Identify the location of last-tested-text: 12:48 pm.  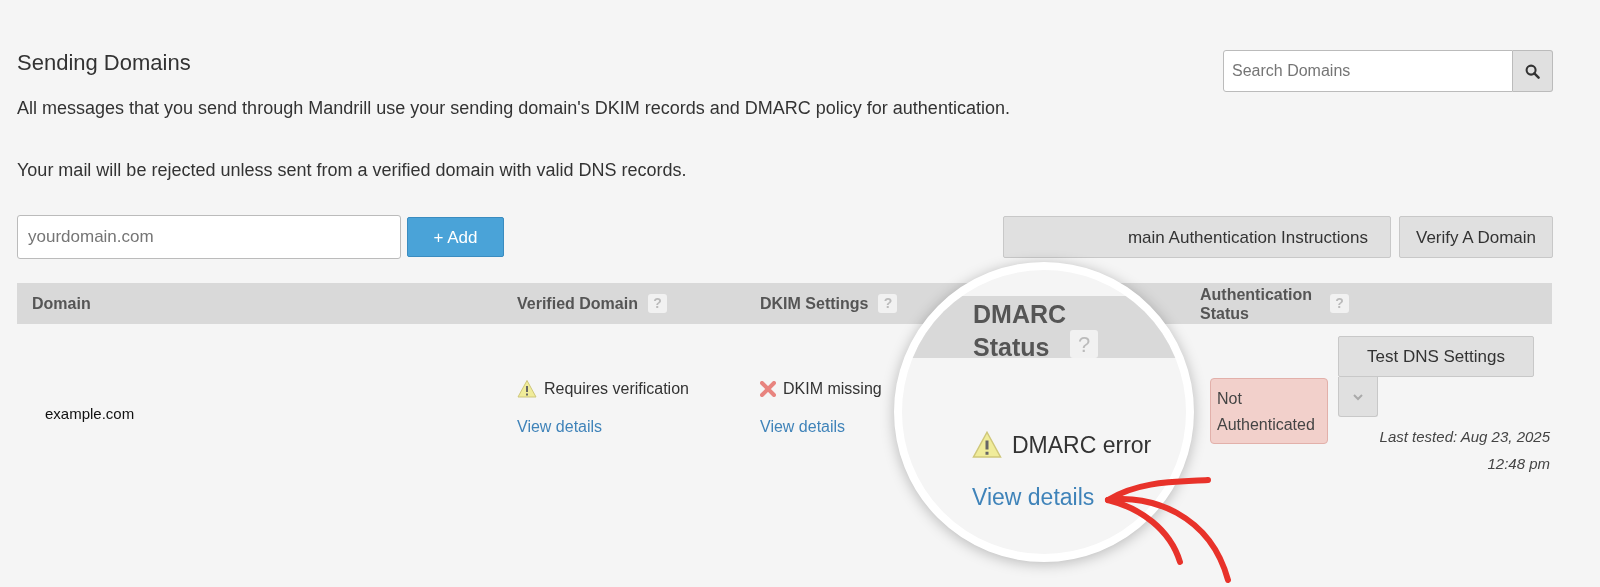
(1518, 464).